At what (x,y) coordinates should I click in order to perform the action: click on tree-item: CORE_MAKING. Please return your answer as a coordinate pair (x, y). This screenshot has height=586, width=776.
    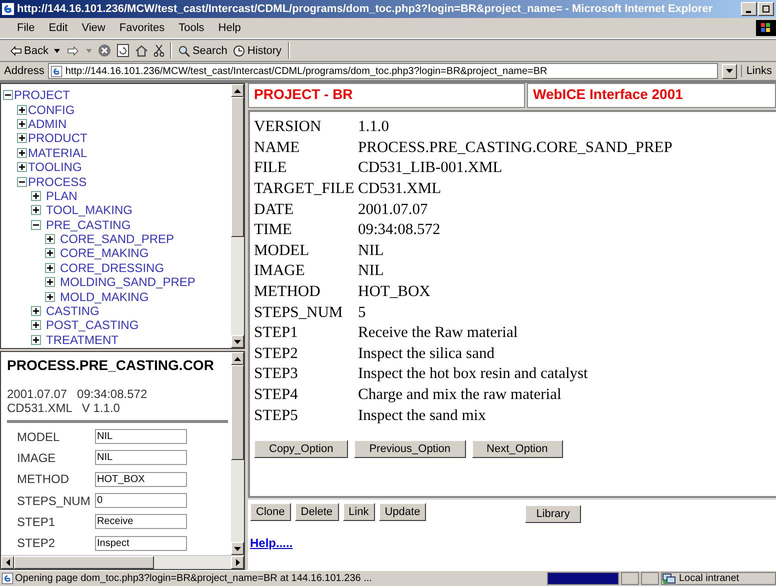
    Looking at the image, I should click on (104, 253).